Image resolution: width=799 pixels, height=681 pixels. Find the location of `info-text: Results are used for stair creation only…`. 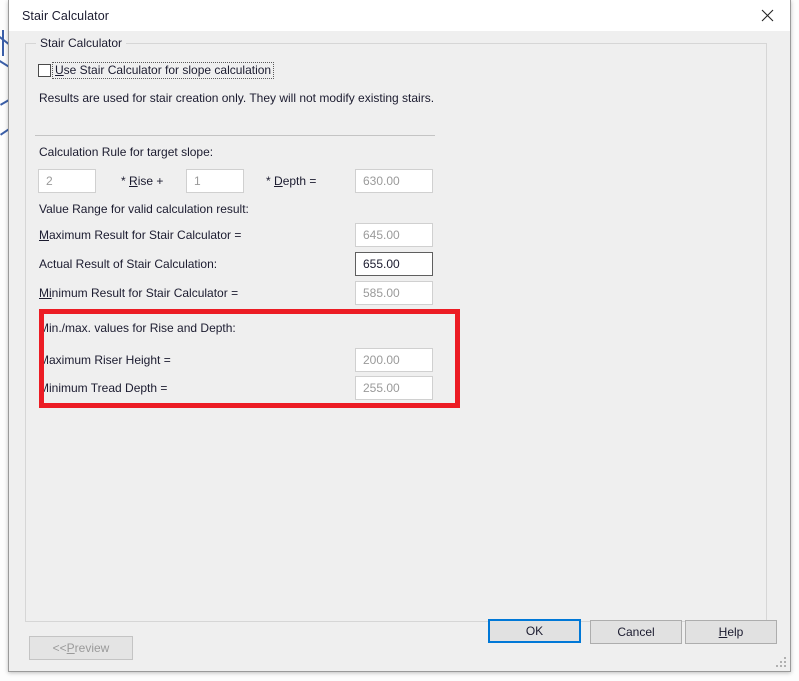

info-text: Results are used for stair creation only… is located at coordinates (237, 98).